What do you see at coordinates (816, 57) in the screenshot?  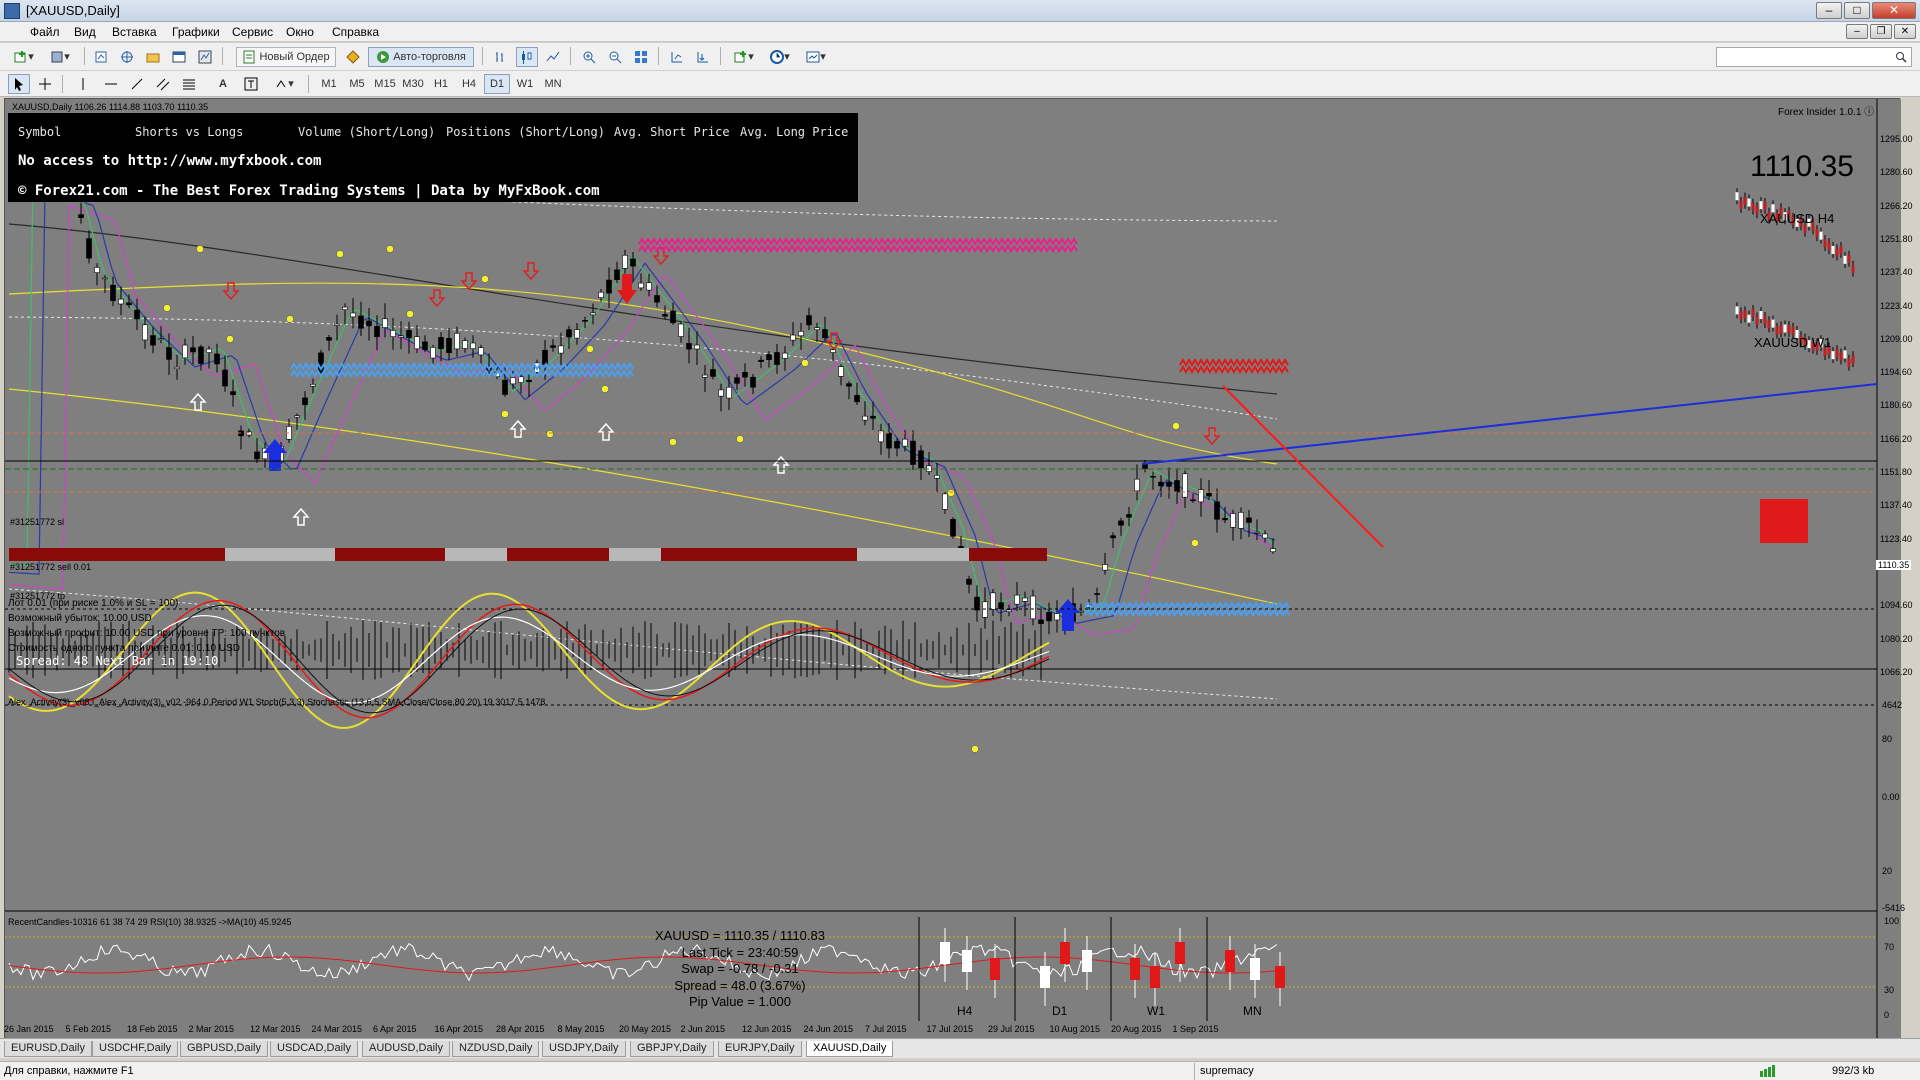 I see `templates-button: ▾` at bounding box center [816, 57].